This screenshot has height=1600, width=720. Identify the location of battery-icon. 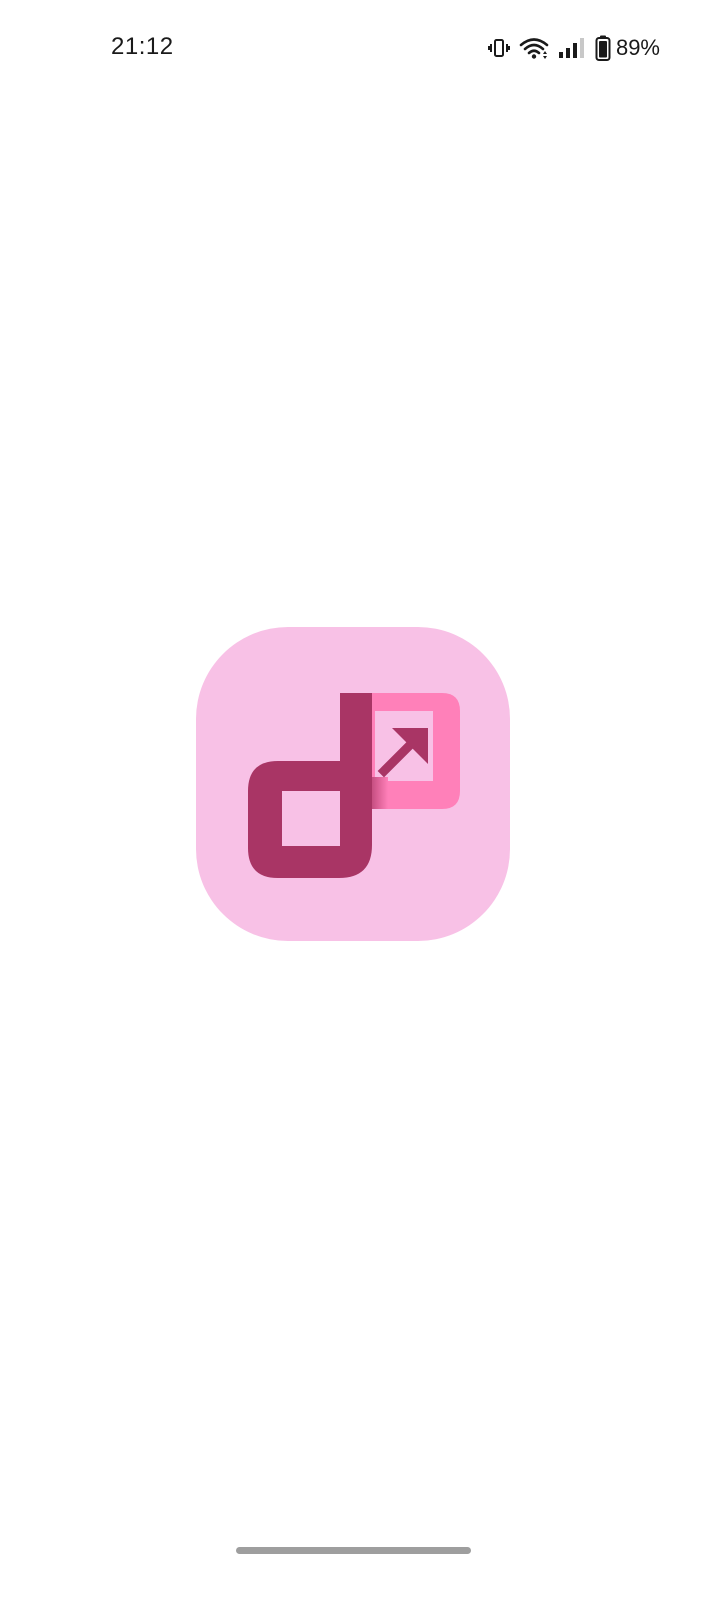
(603, 48).